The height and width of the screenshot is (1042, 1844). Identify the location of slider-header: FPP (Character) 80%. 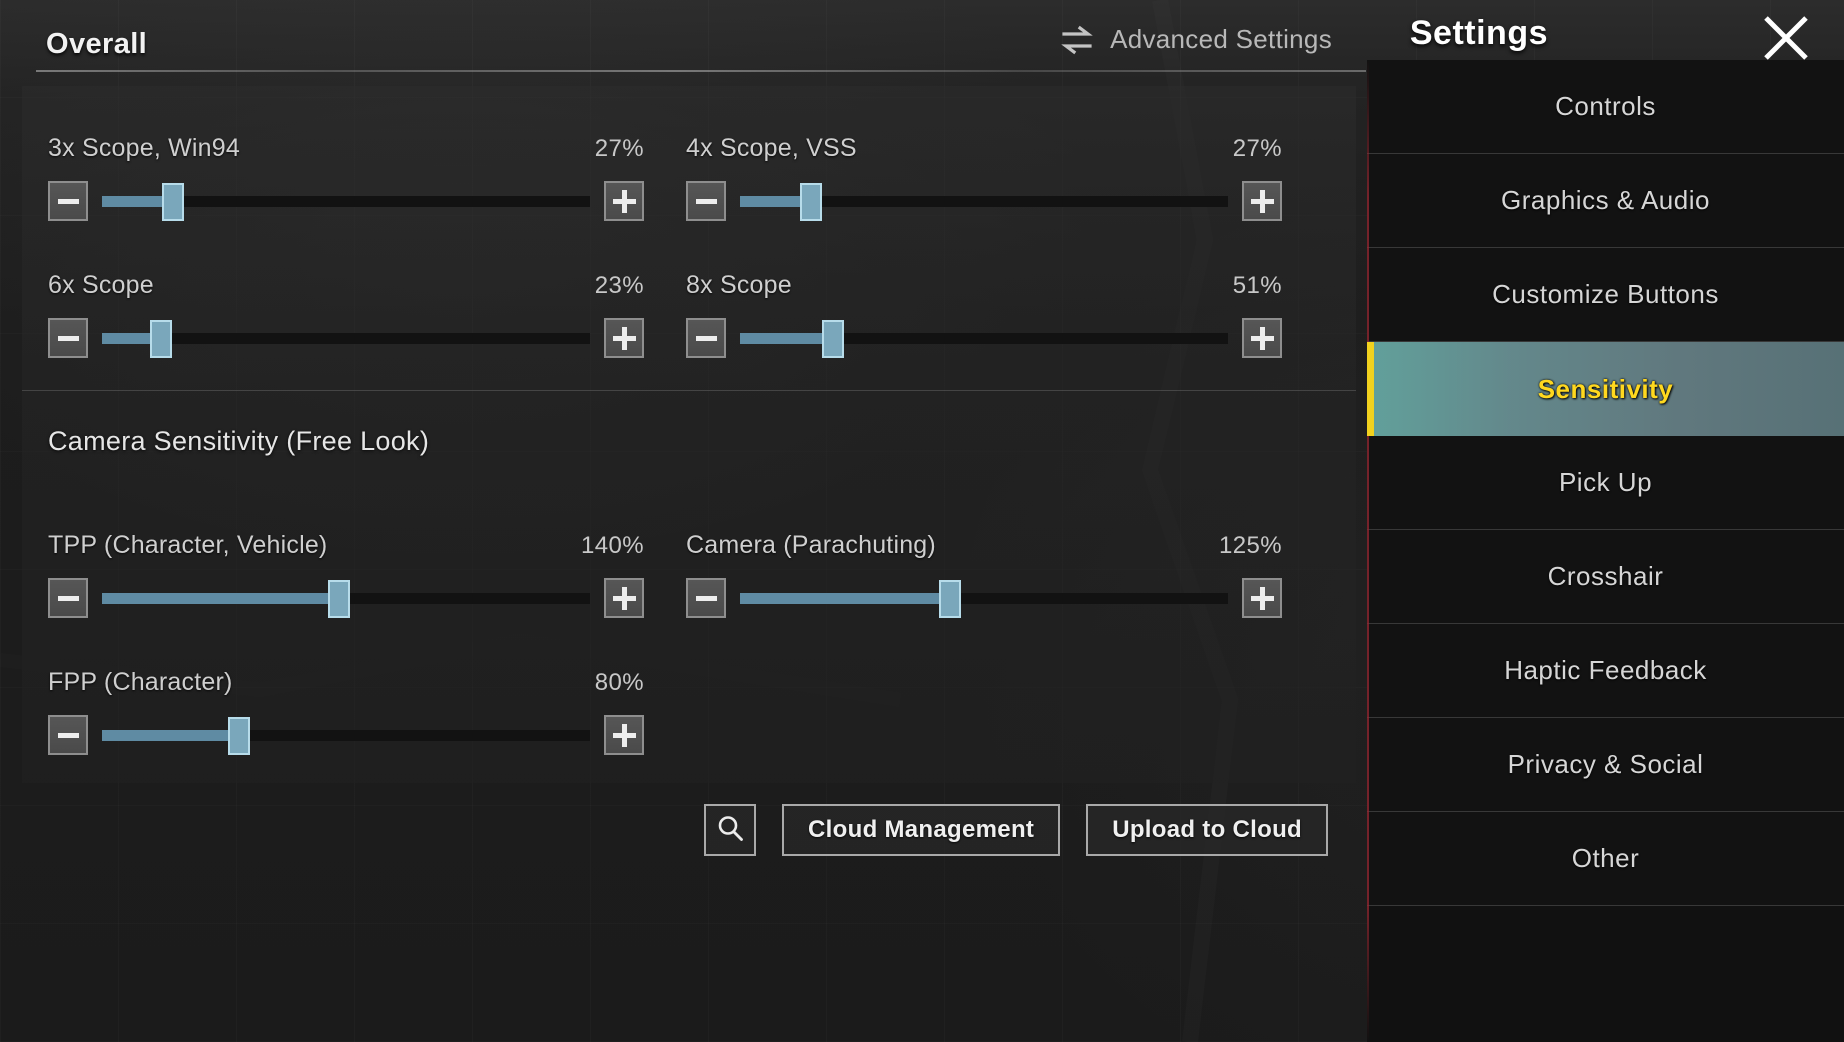
(346, 685).